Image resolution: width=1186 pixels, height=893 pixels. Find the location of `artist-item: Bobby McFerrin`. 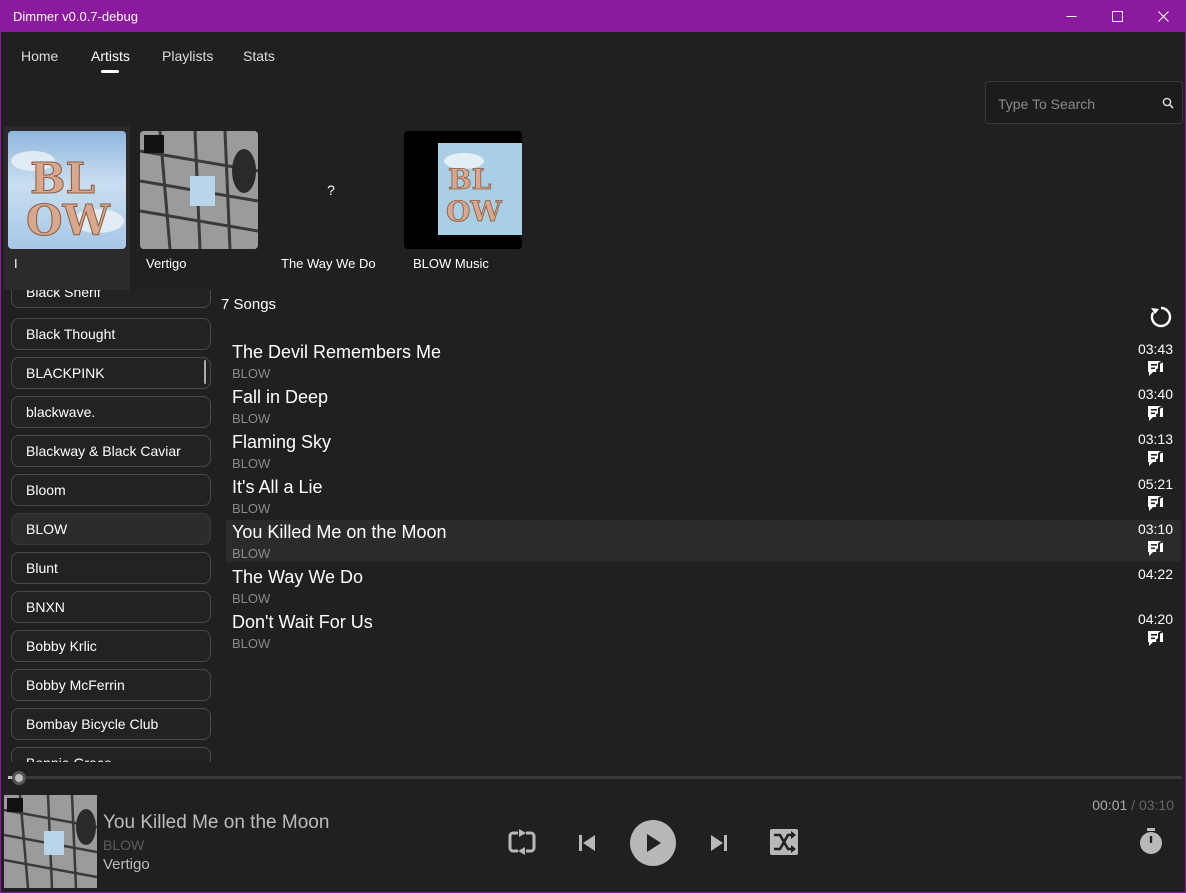

artist-item: Bobby McFerrin is located at coordinates (111, 685).